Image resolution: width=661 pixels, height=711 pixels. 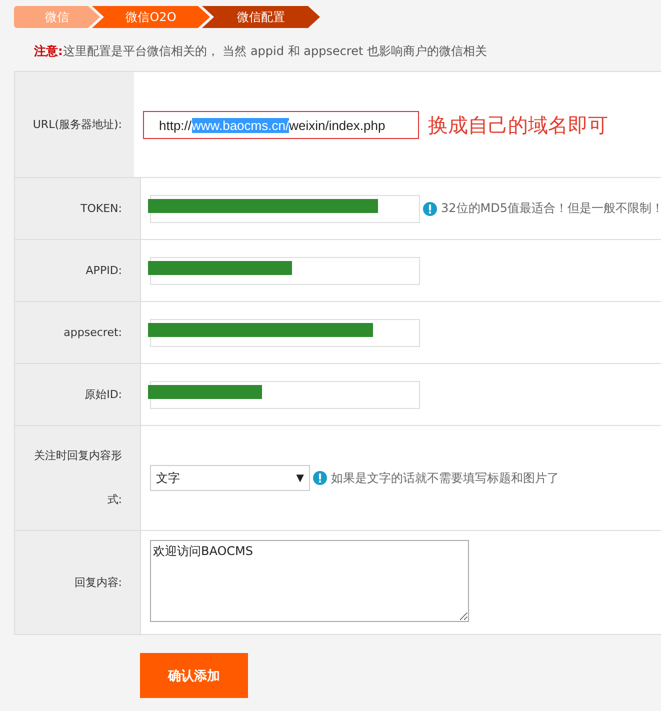 What do you see at coordinates (194, 675) in the screenshot?
I see `submit-button: 确认添加` at bounding box center [194, 675].